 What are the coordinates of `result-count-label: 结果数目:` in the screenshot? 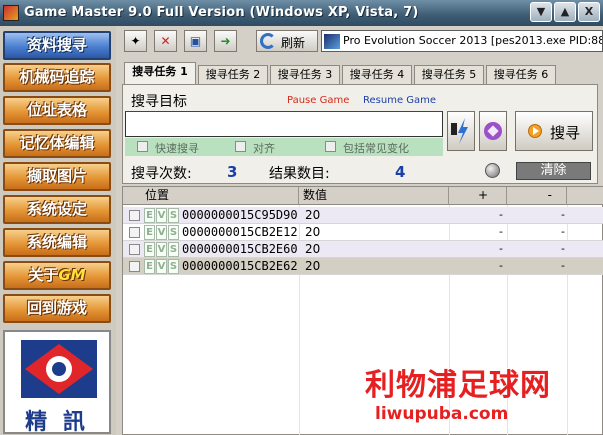 It's located at (299, 174).